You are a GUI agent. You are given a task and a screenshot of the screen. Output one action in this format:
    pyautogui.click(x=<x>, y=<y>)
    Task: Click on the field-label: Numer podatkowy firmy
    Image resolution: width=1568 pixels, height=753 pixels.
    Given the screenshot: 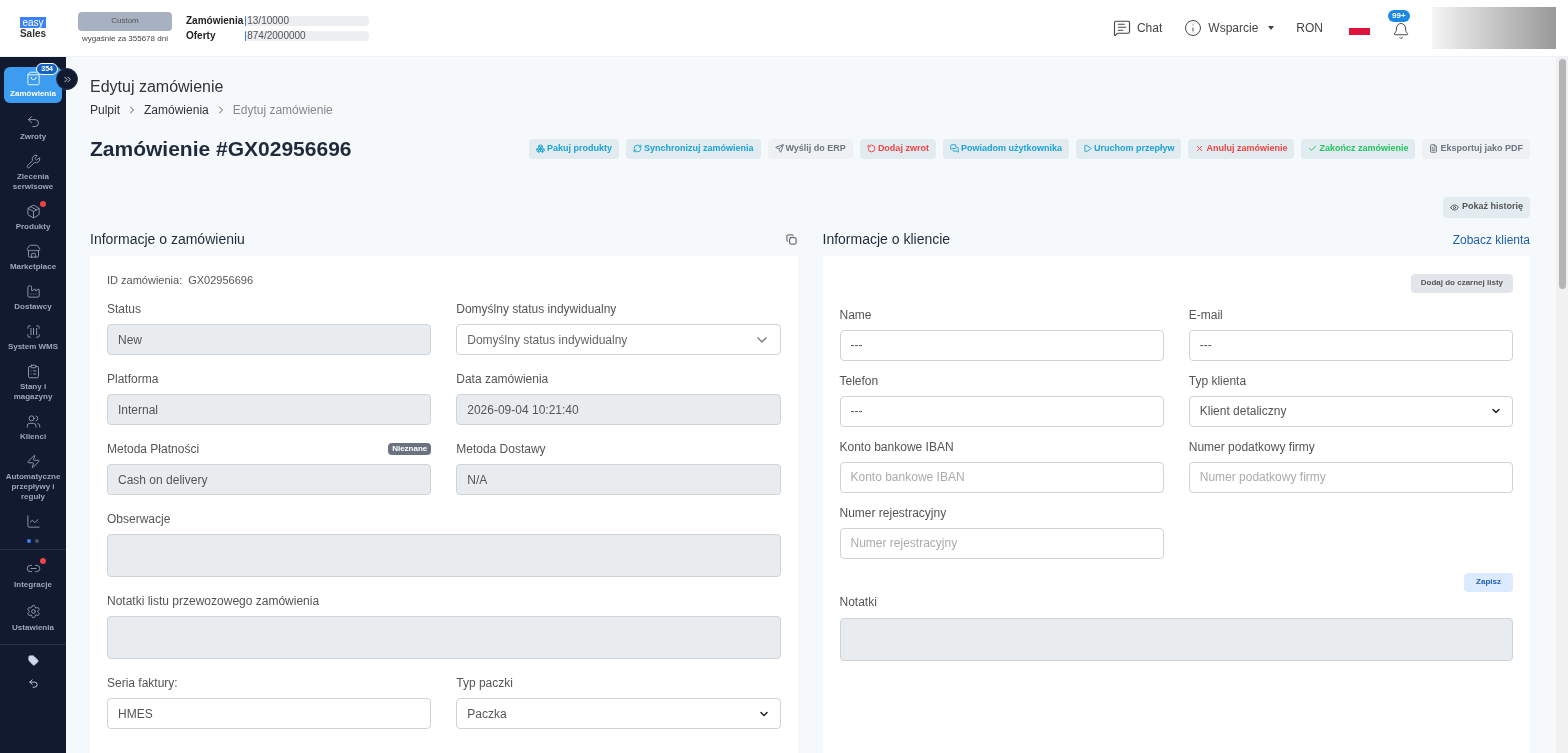 What is the action you would take?
    pyautogui.click(x=1251, y=447)
    